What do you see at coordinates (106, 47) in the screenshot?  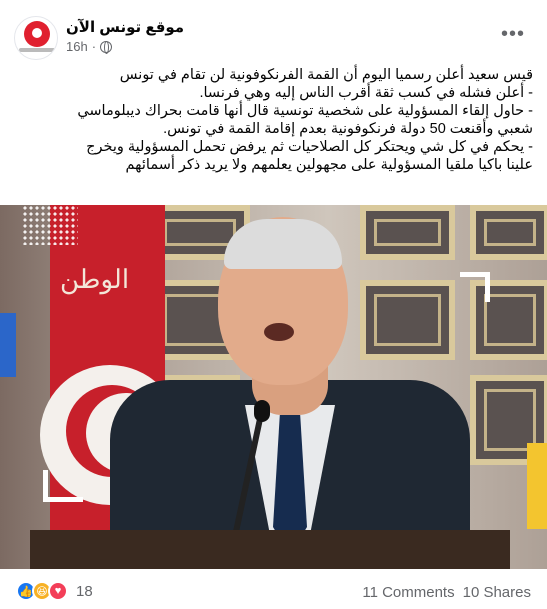 I see `globe-icon` at bounding box center [106, 47].